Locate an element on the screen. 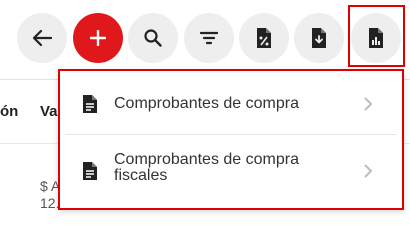 This screenshot has width=410, height=240. download-document-button is located at coordinates (319, 38).